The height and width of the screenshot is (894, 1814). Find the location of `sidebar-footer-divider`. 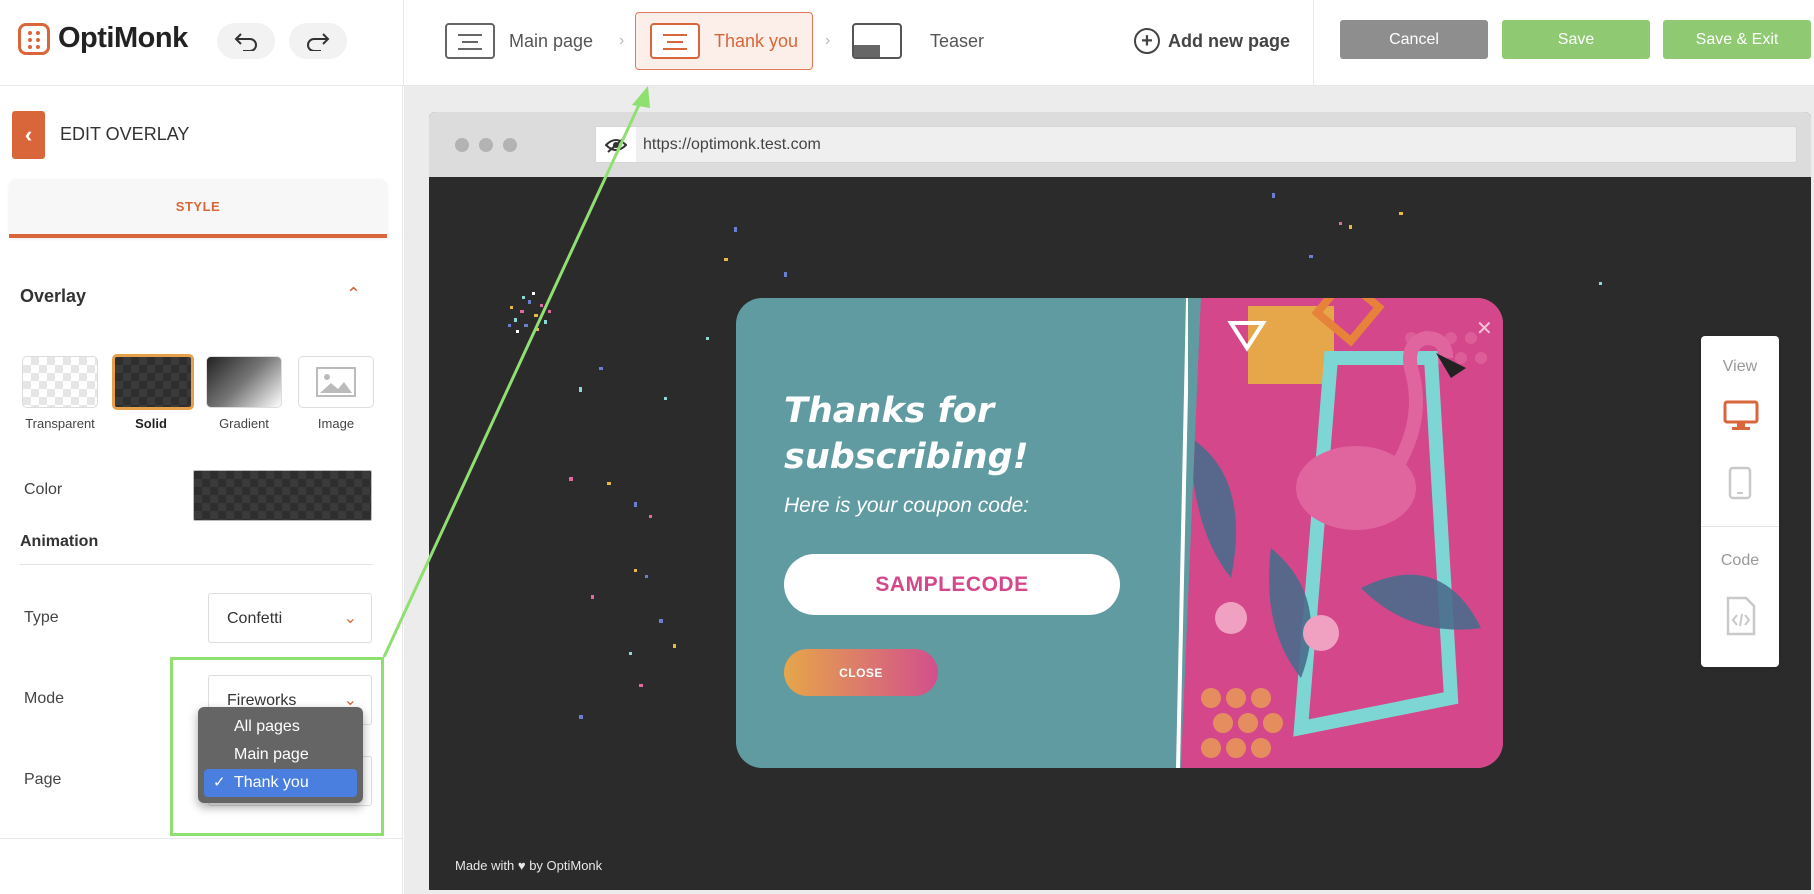

sidebar-footer-divider is located at coordinates (201, 838).